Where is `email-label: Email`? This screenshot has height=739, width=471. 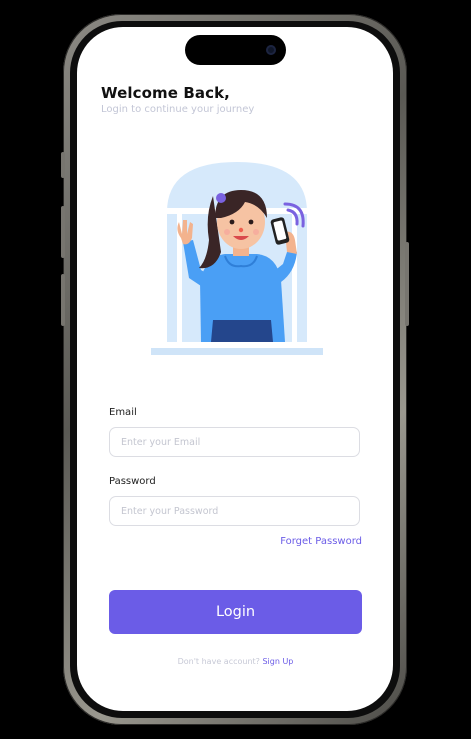 email-label: Email is located at coordinates (123, 412).